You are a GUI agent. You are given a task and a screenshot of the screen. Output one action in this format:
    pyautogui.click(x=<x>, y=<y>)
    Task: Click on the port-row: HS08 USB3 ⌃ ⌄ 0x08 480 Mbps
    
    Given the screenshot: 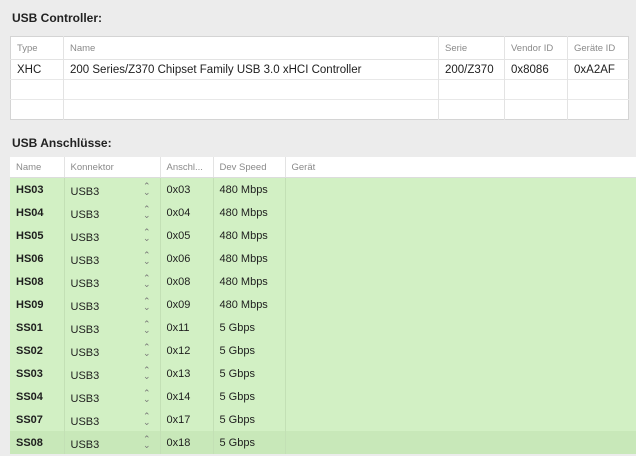 What is the action you would take?
    pyautogui.click(x=323, y=281)
    